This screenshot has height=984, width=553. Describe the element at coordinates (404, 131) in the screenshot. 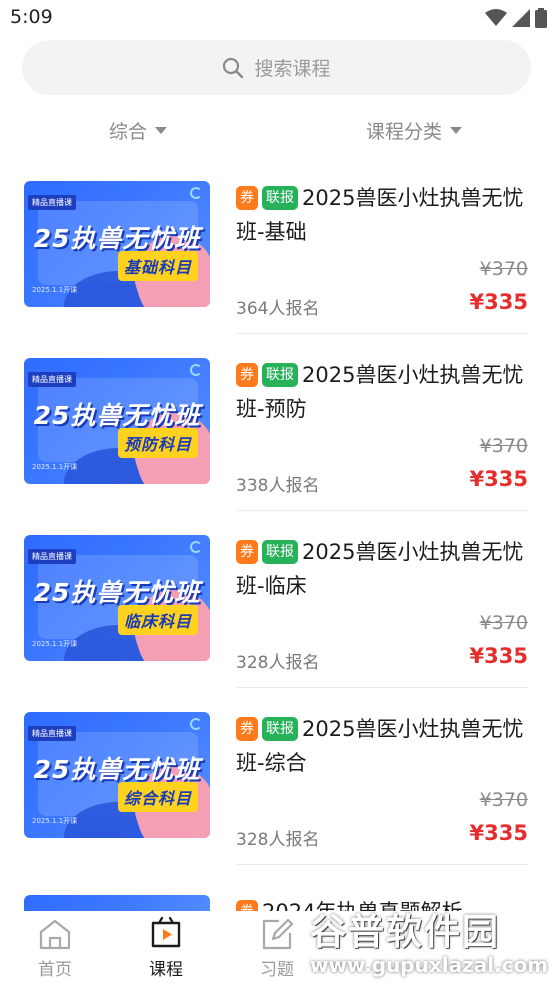

I see `filter-category-label: 课程分类` at that location.